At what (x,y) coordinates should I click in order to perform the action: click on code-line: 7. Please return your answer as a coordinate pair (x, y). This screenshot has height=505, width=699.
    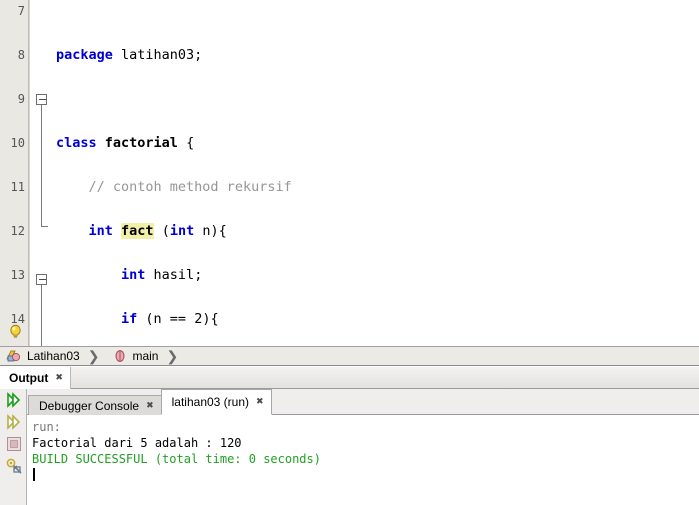
    Looking at the image, I should click on (349, 11).